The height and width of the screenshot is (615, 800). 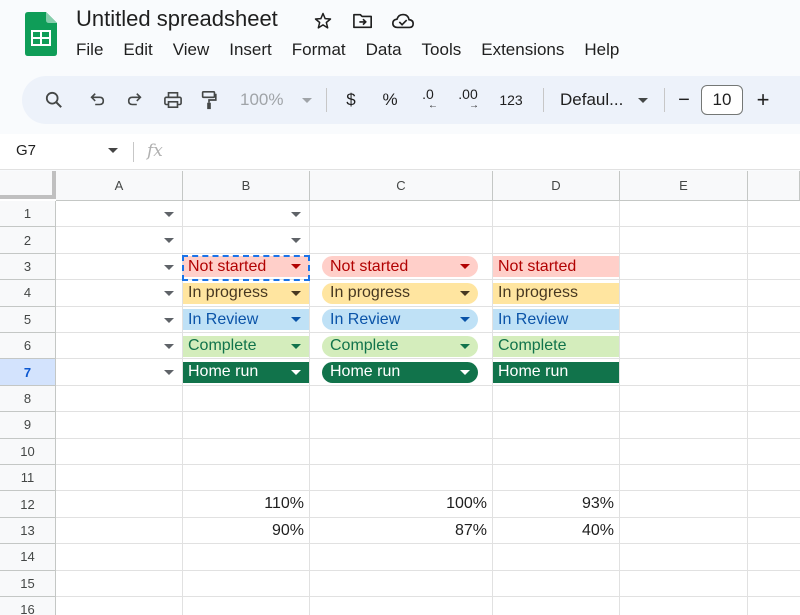 What do you see at coordinates (250, 50) in the screenshot?
I see `menu-insert: Insert` at bounding box center [250, 50].